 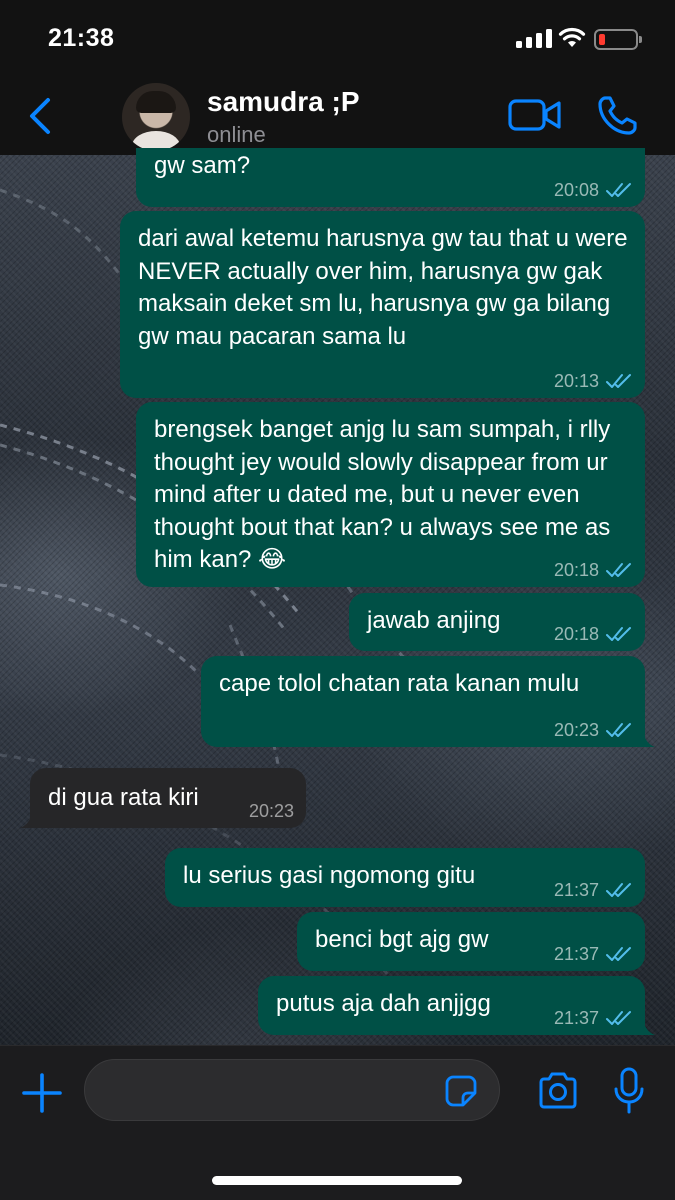 What do you see at coordinates (337, 40) in the screenshot?
I see `status-bar: 21:38` at bounding box center [337, 40].